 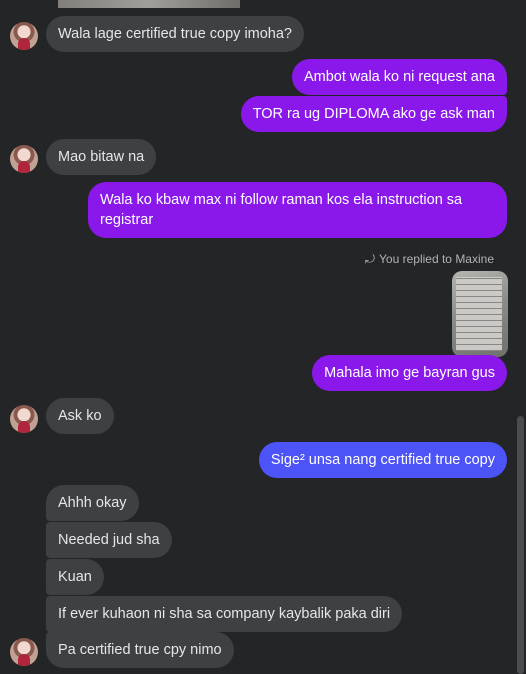 I want to click on scrollbar, so click(x=519, y=337).